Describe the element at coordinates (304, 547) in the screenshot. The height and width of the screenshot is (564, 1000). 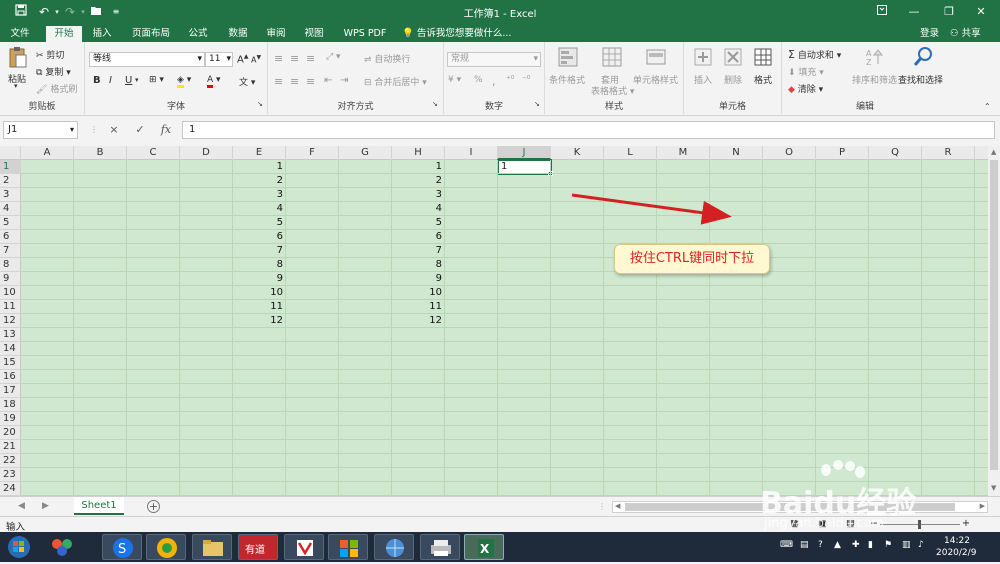
I see `taskbar-wps-icon` at that location.